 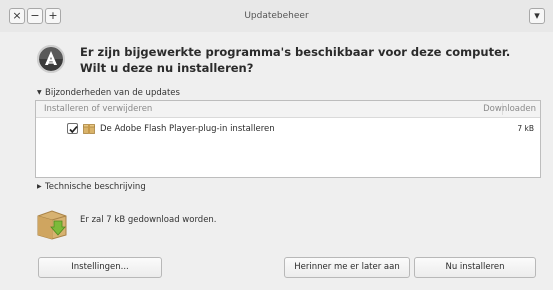 What do you see at coordinates (525, 128) in the screenshot?
I see `update-item-size: 7 kB` at bounding box center [525, 128].